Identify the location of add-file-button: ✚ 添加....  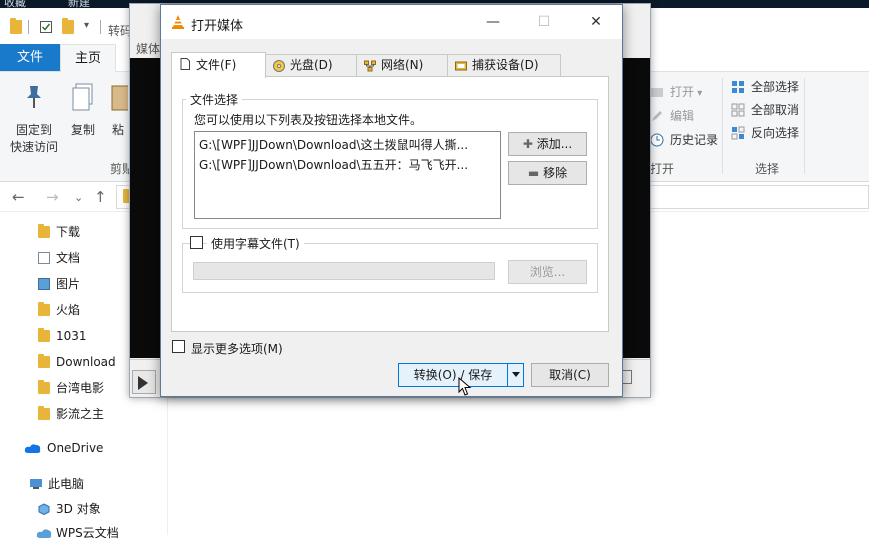
(547, 144).